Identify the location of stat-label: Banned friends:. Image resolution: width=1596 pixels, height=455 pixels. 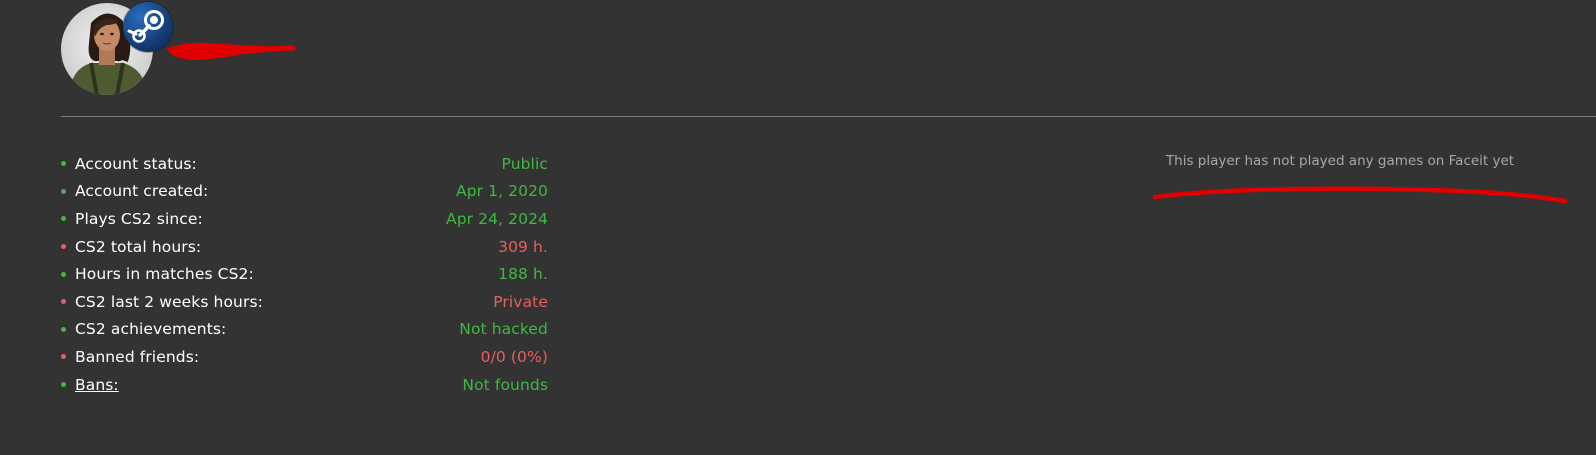
(137, 356).